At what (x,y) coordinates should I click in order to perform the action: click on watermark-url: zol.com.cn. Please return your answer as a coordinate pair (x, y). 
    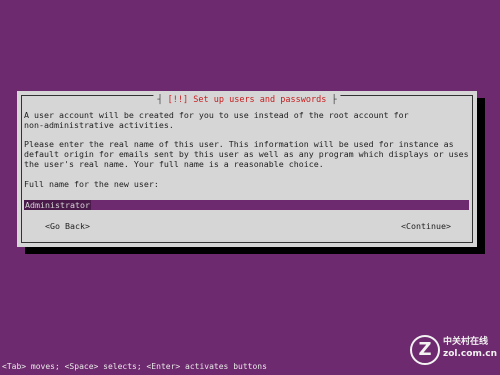
    Looking at the image, I should click on (470, 354).